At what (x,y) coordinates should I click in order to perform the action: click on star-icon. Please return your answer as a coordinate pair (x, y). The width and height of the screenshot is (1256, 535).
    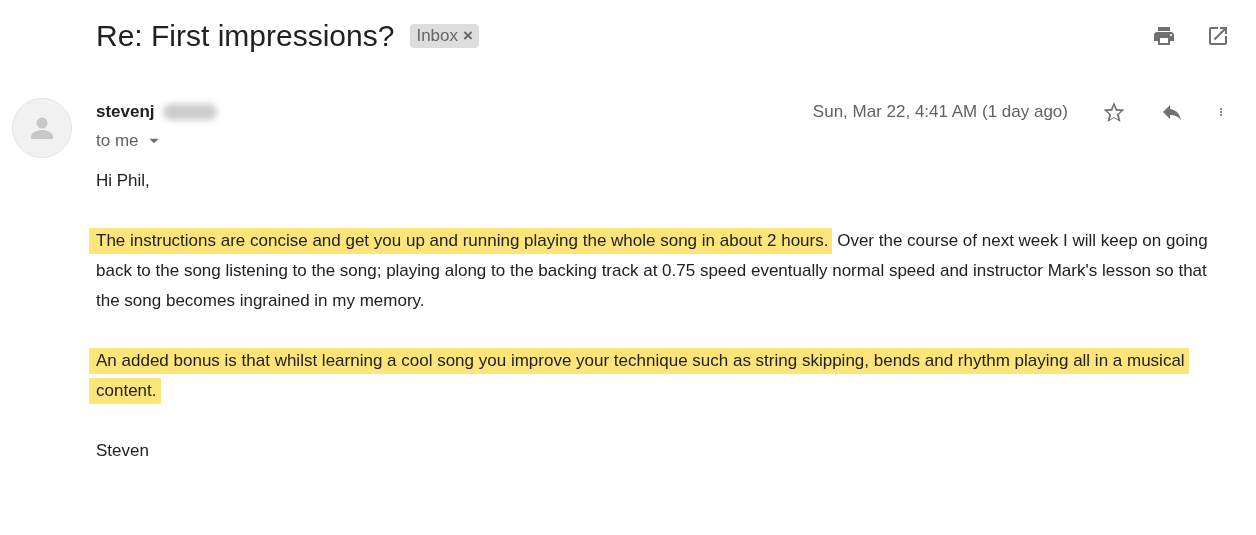
    Looking at the image, I should click on (1114, 112).